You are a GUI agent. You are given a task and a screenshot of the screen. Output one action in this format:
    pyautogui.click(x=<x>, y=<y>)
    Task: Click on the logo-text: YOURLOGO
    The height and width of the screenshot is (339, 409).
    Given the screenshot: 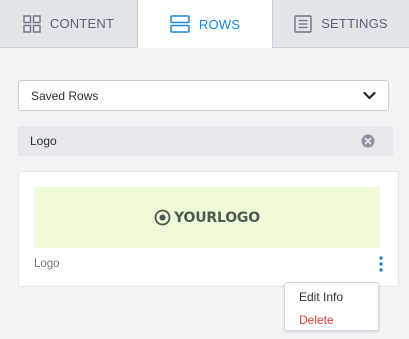 What is the action you would take?
    pyautogui.click(x=217, y=217)
    